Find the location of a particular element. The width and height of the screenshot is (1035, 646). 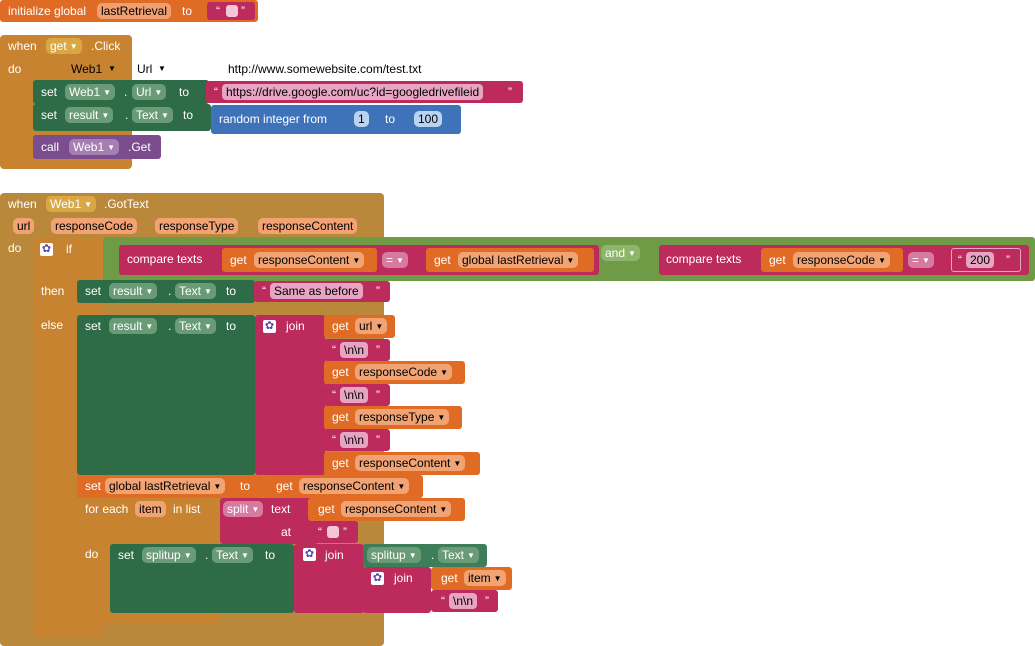

gottext-component-dropdown: Web1 ▼ is located at coordinates (71, 204).